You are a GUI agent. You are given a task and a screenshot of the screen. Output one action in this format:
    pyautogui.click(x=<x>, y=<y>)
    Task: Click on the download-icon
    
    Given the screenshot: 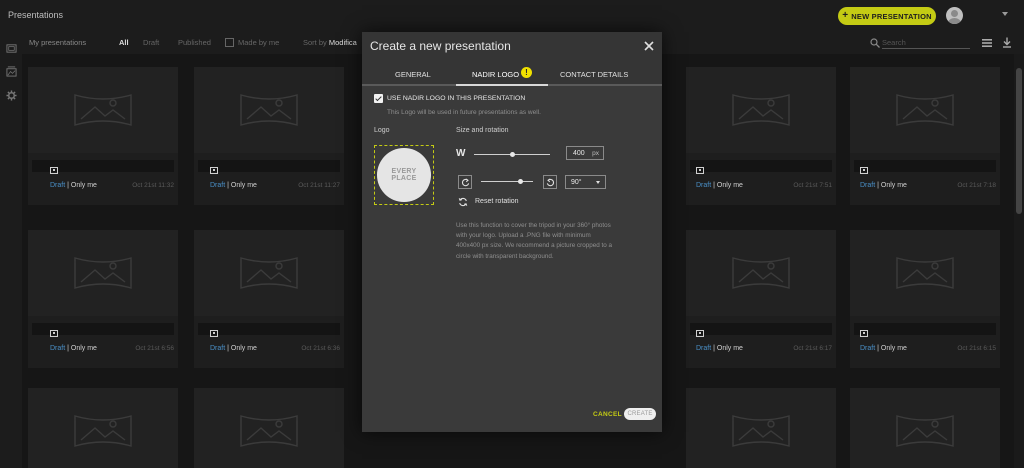 What is the action you would take?
    pyautogui.click(x=1007, y=42)
    